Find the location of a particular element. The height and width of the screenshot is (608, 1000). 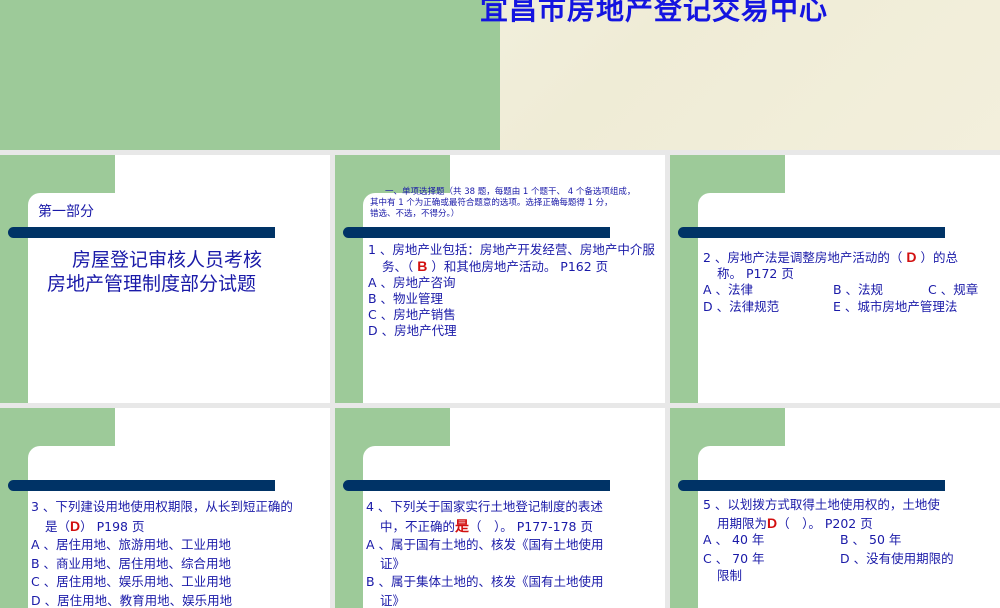

option: 限制 is located at coordinates (729, 576).